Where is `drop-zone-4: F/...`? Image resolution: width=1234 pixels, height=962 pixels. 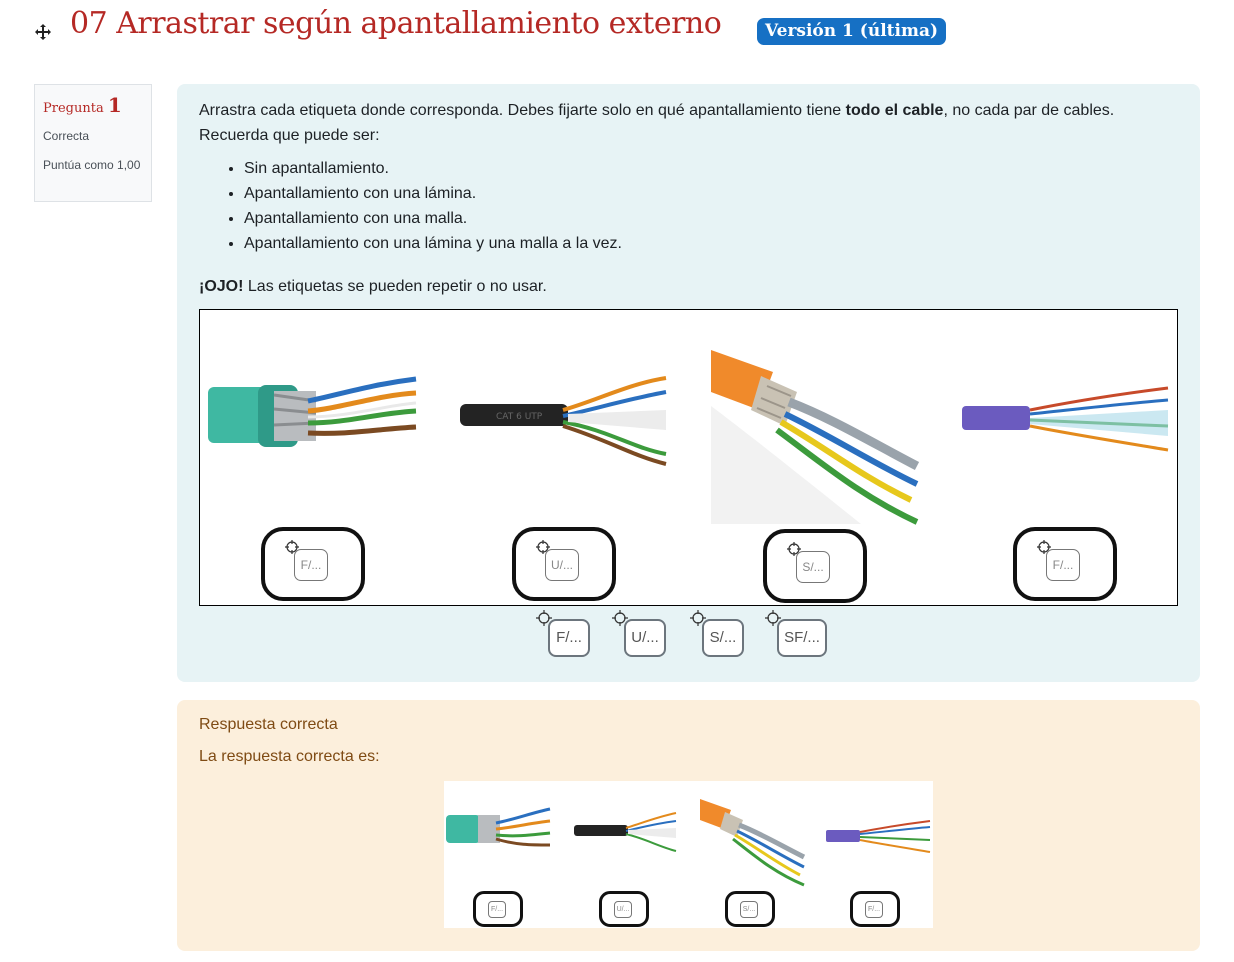
drop-zone-4: F/... is located at coordinates (1065, 564).